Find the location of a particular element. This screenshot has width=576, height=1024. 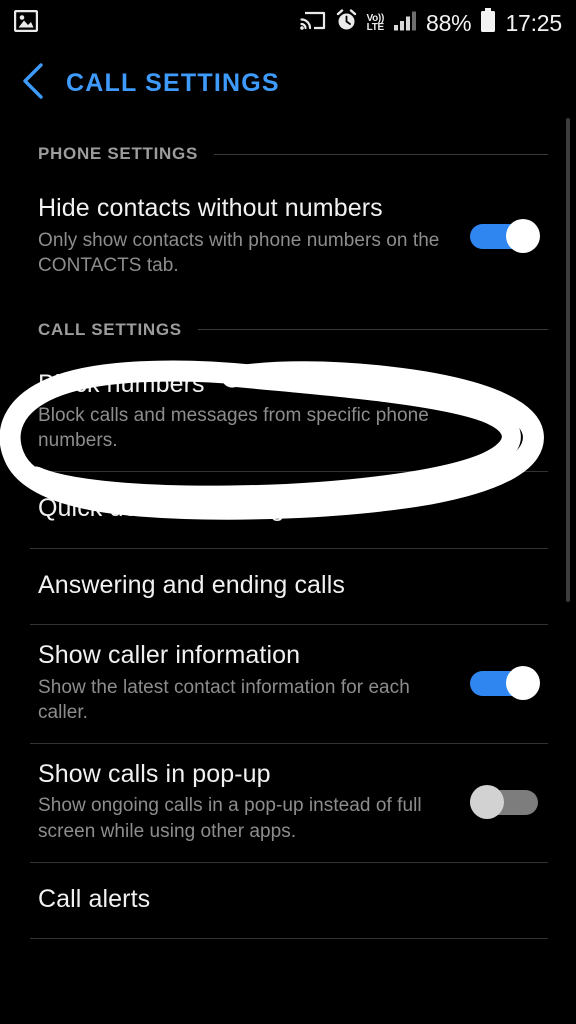

signal-icon is located at coordinates (405, 23).